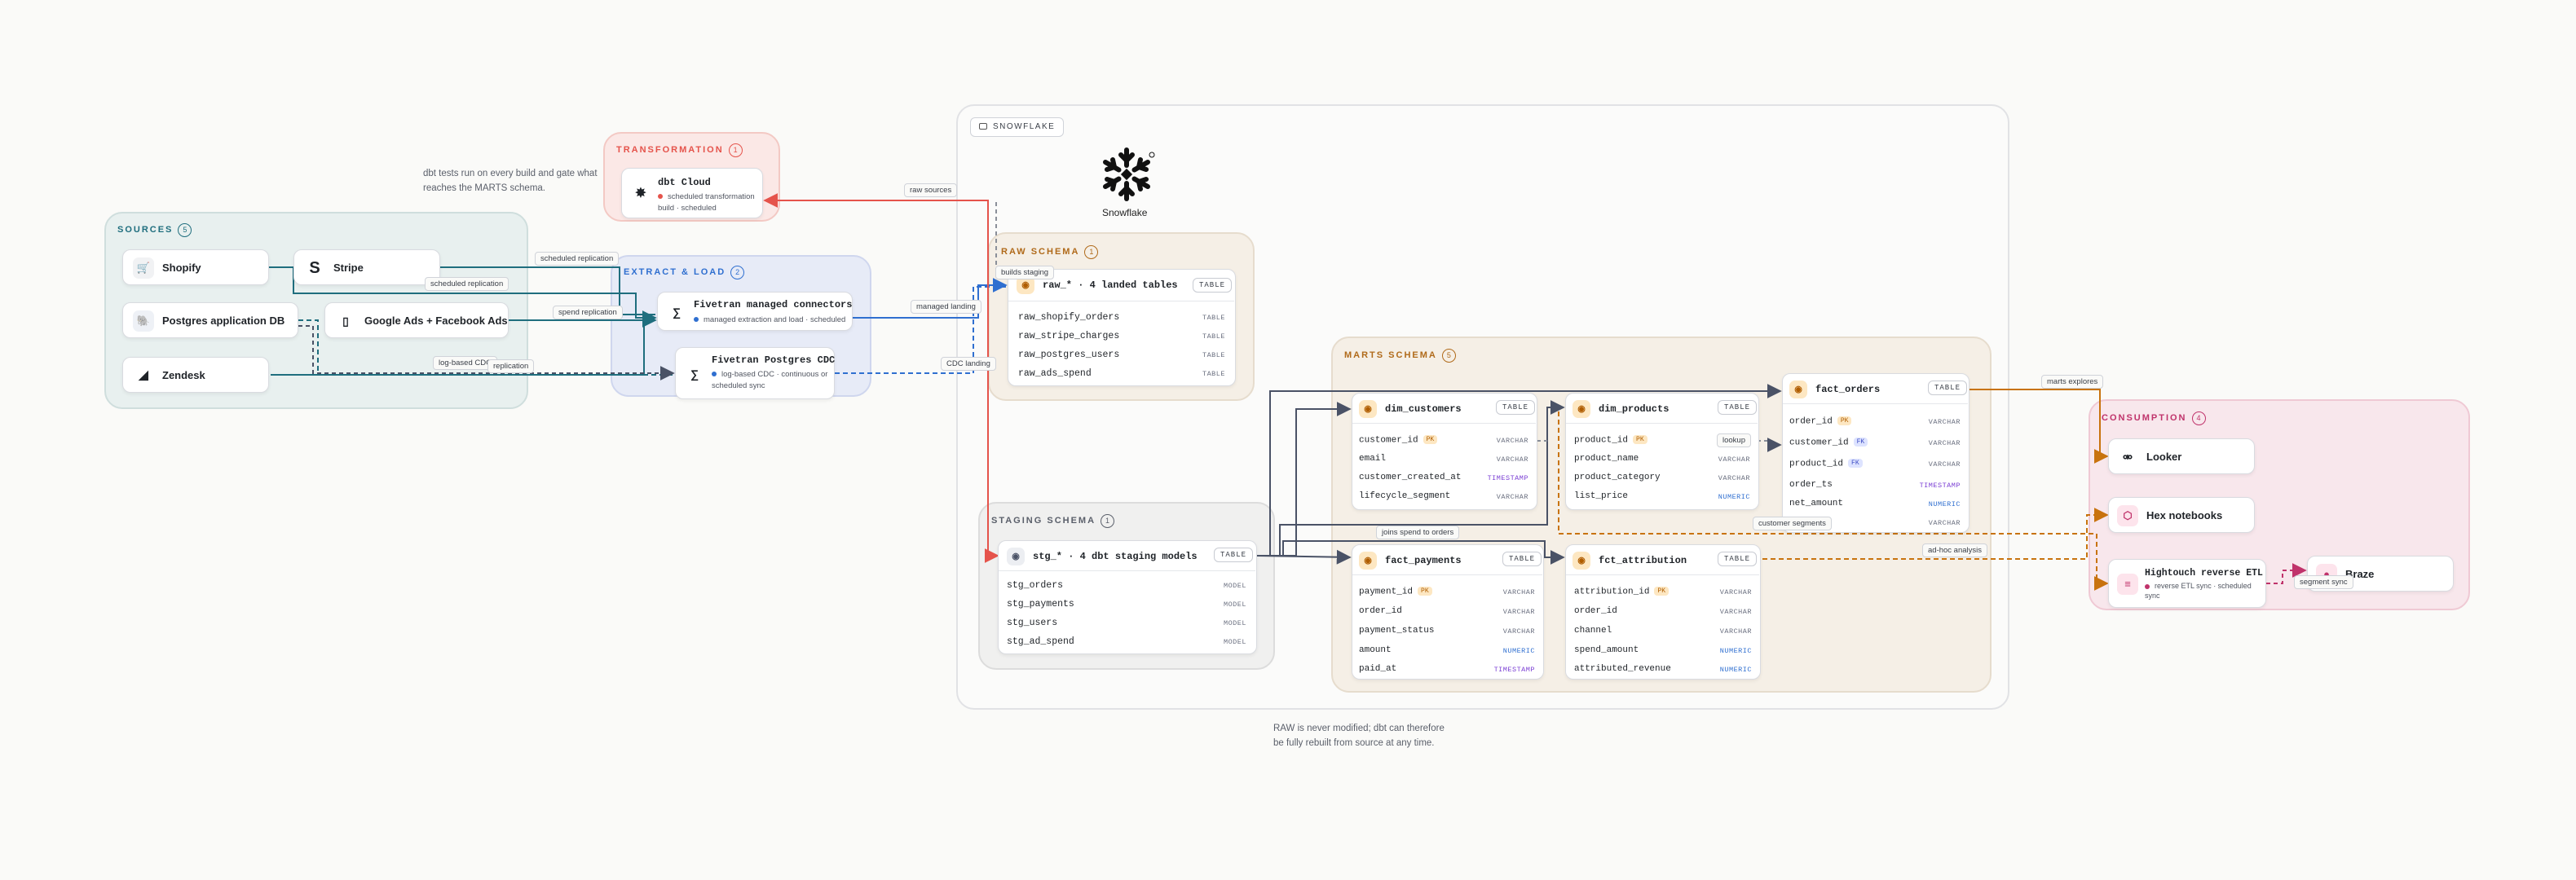 The image size is (2576, 880). What do you see at coordinates (1601, 496) in the screenshot?
I see `dim-products-row: list_price` at bounding box center [1601, 496].